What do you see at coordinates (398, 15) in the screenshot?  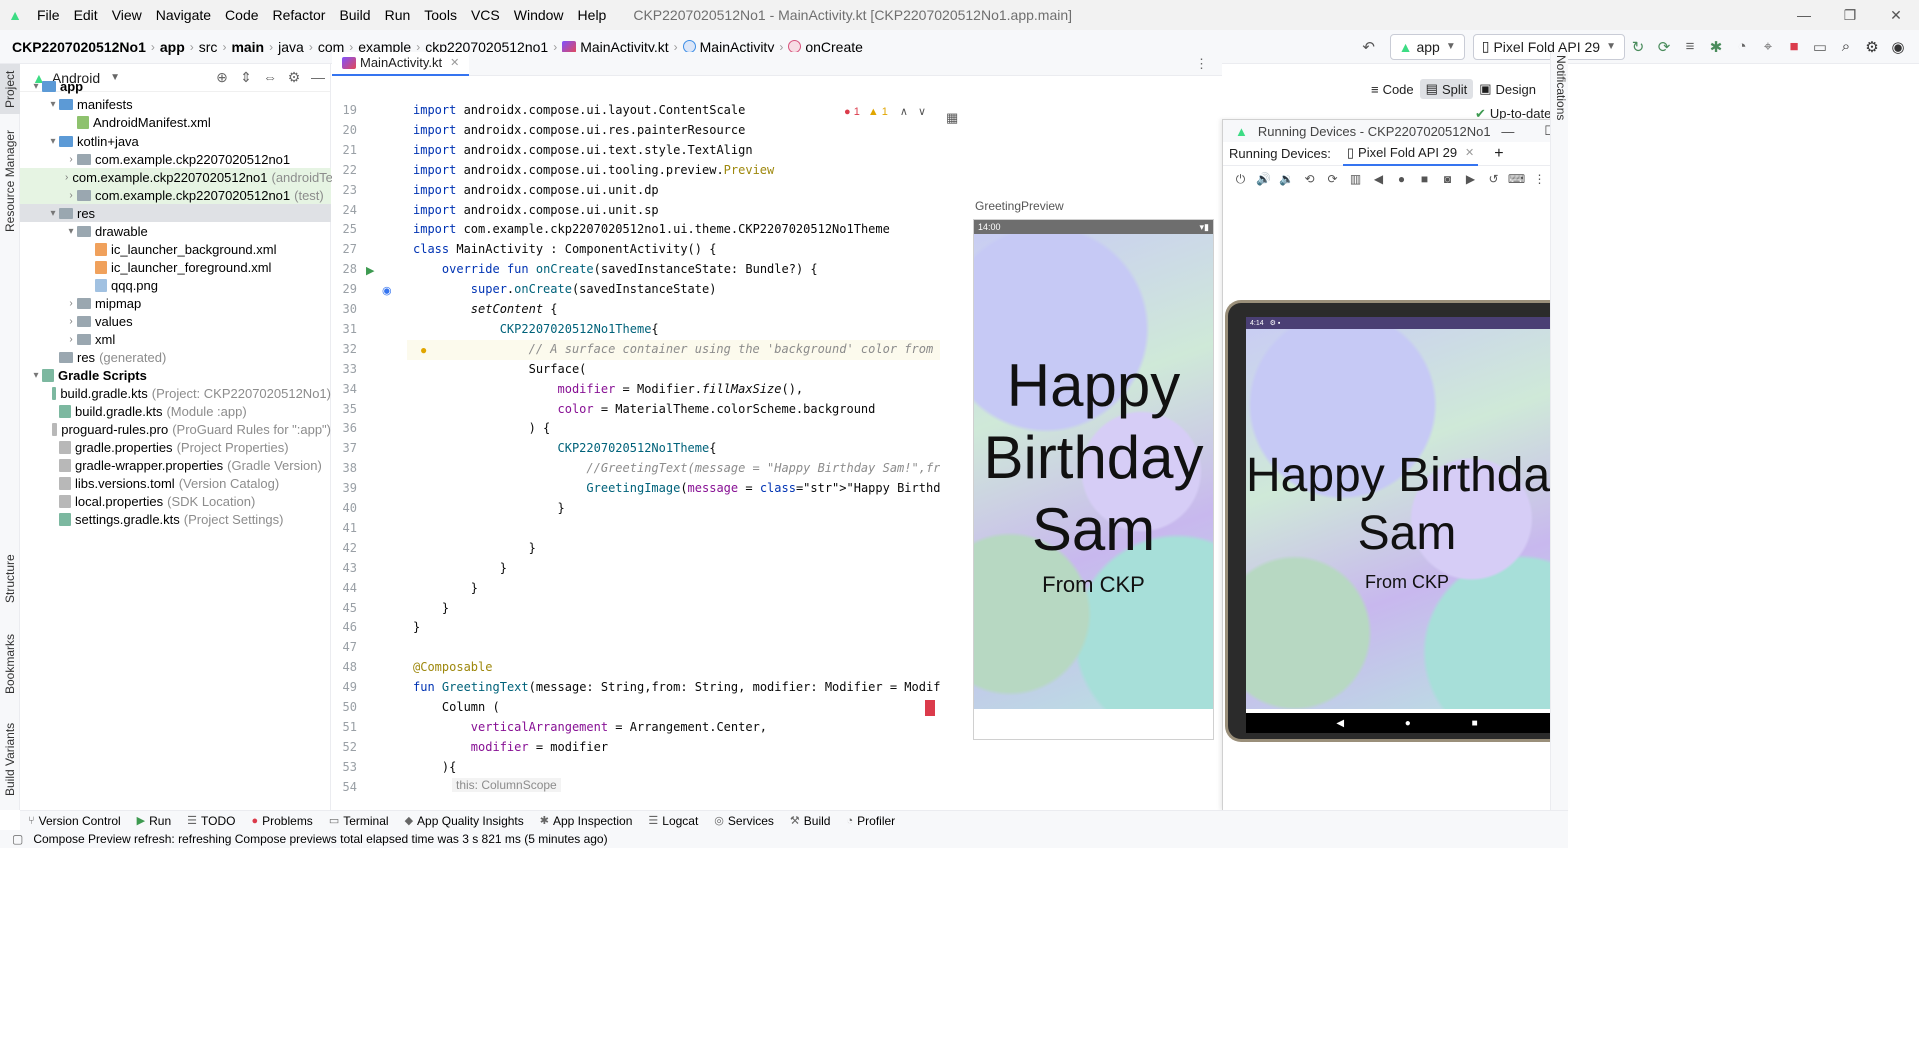 I see `menu-run: Run` at bounding box center [398, 15].